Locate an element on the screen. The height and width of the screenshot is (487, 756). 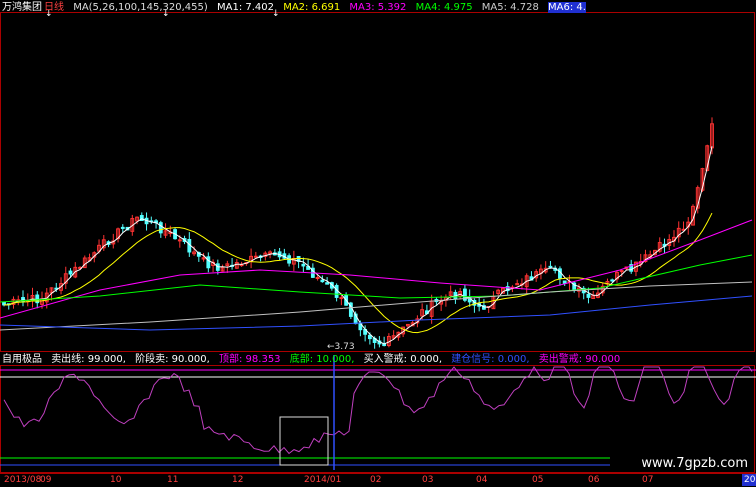
date-axis-label: 07 is located at coordinates (648, 480).